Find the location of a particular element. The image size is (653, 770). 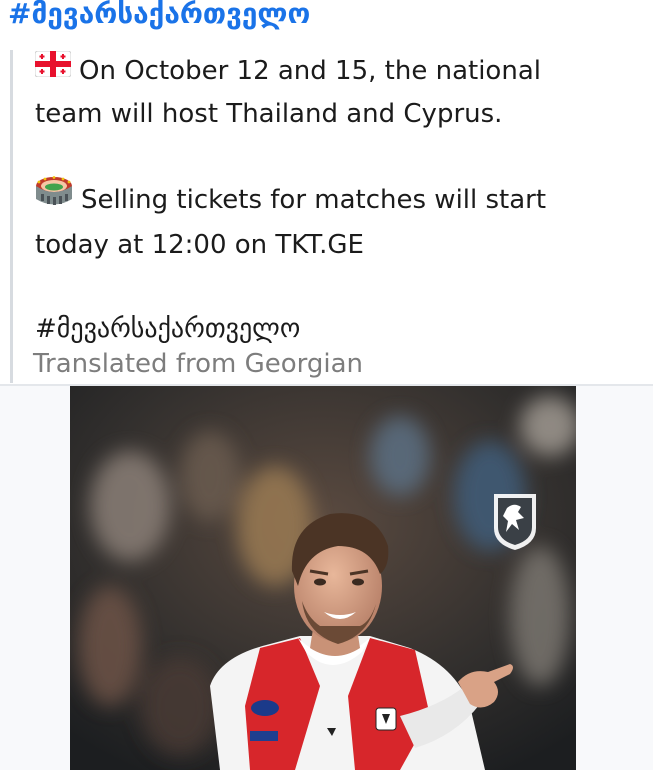

post-line: today at 12:00 on TKT.GE is located at coordinates (199, 244).